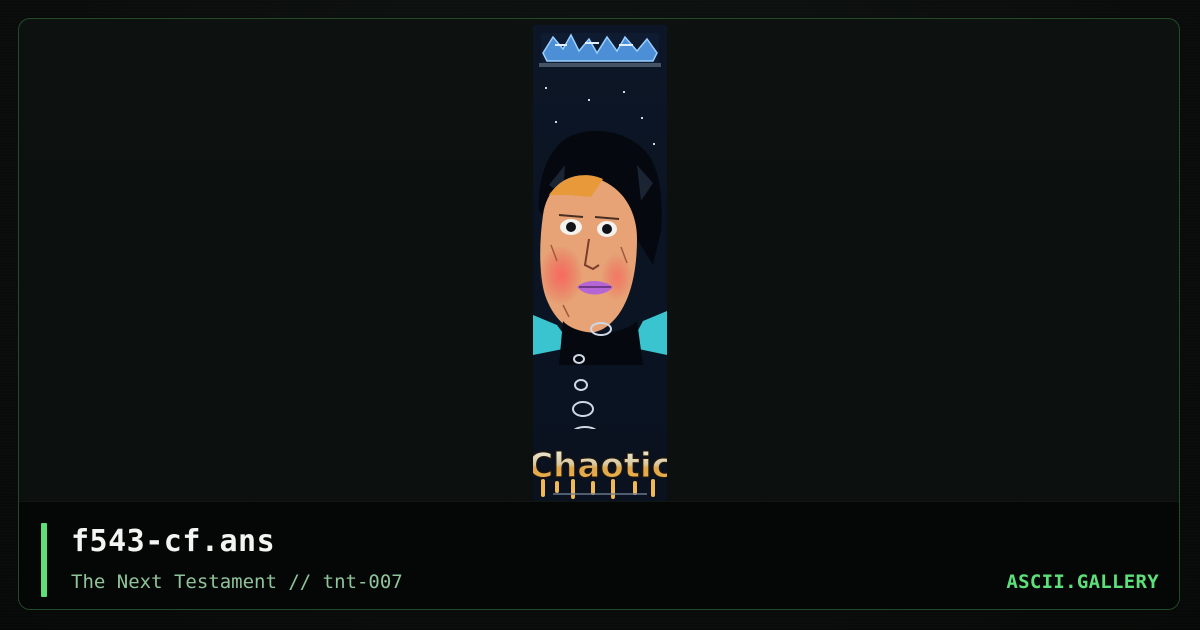 The height and width of the screenshot is (630, 1200). I want to click on ansi-art-preview: Chaotic, so click(600, 263).